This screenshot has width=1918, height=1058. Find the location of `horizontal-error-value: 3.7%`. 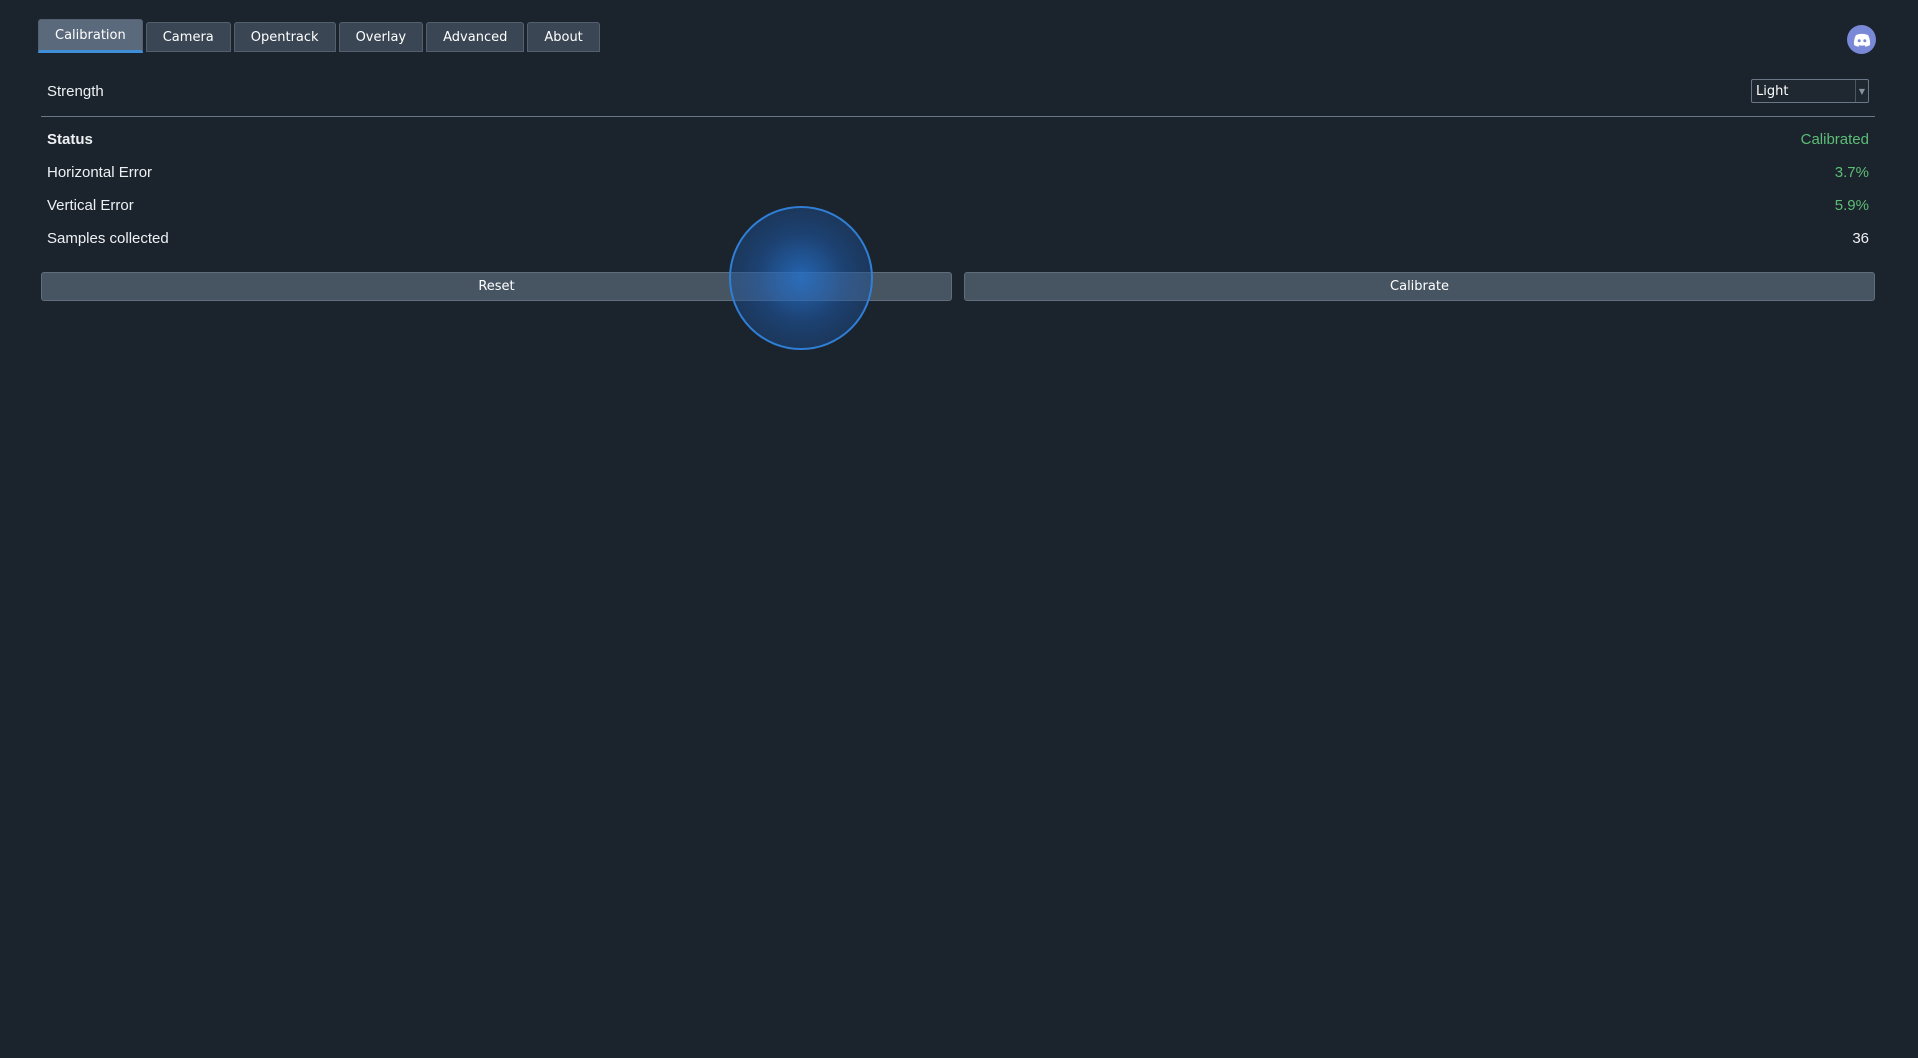

horizontal-error-value: 3.7% is located at coordinates (1851, 172).